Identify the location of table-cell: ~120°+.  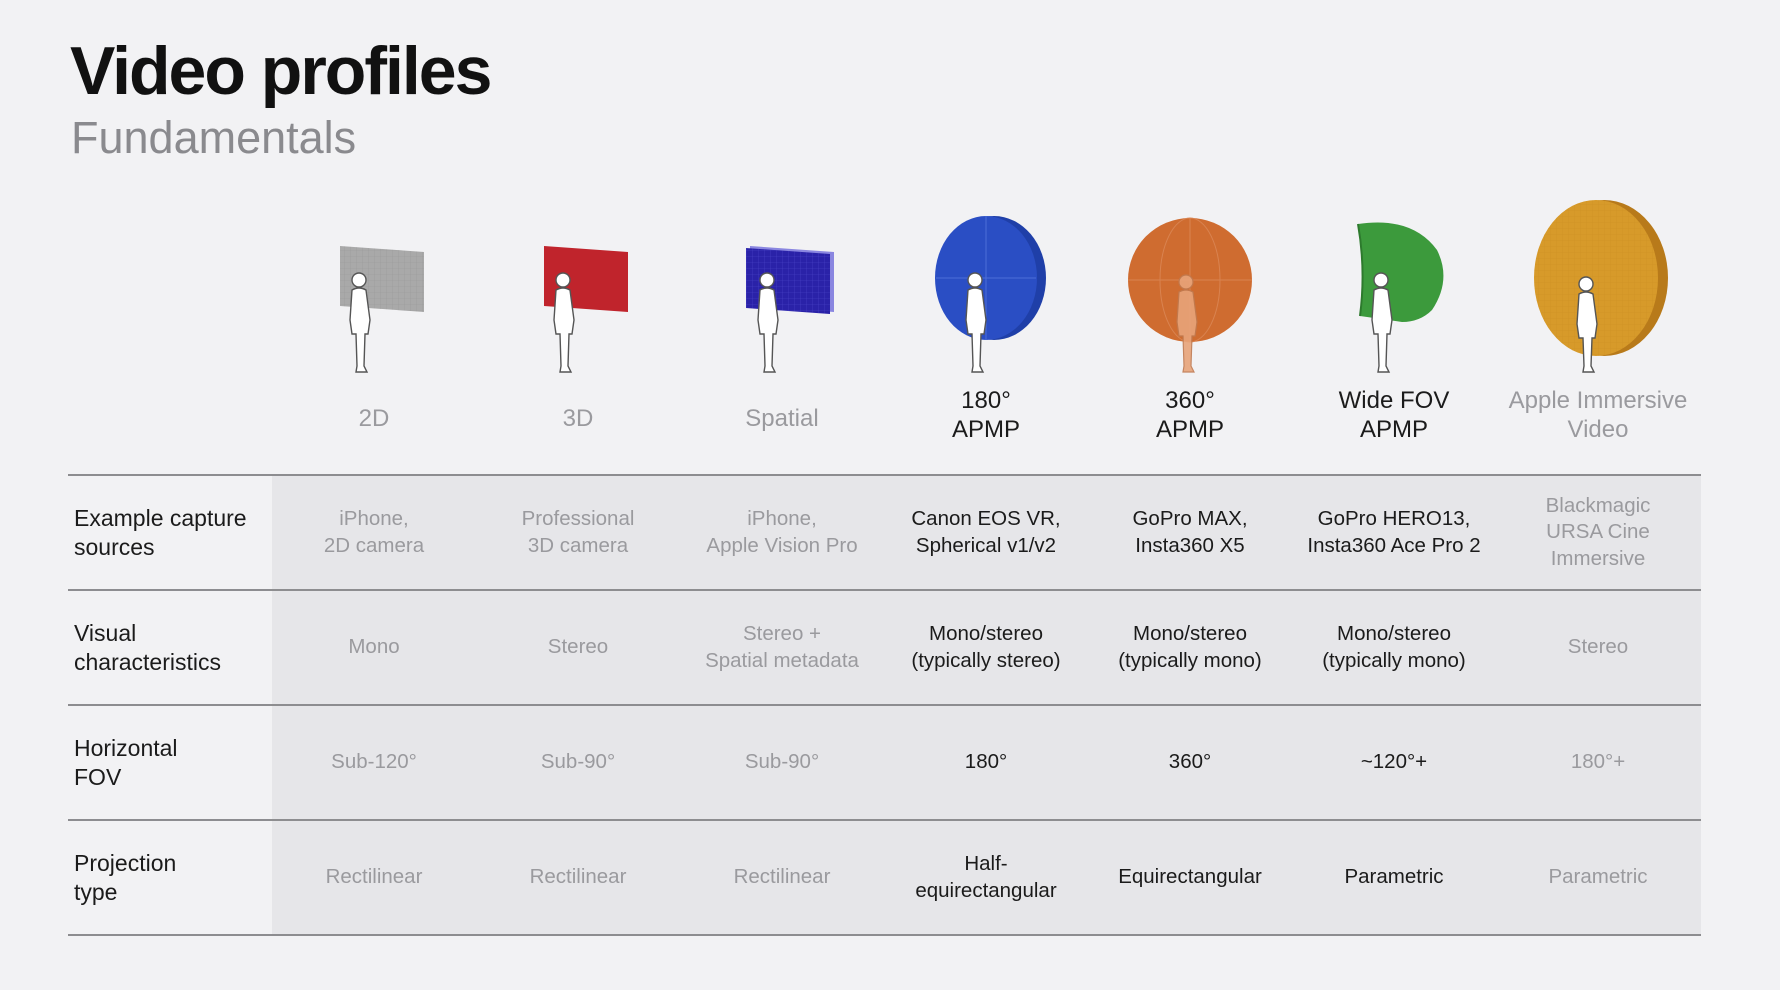
(1394, 762).